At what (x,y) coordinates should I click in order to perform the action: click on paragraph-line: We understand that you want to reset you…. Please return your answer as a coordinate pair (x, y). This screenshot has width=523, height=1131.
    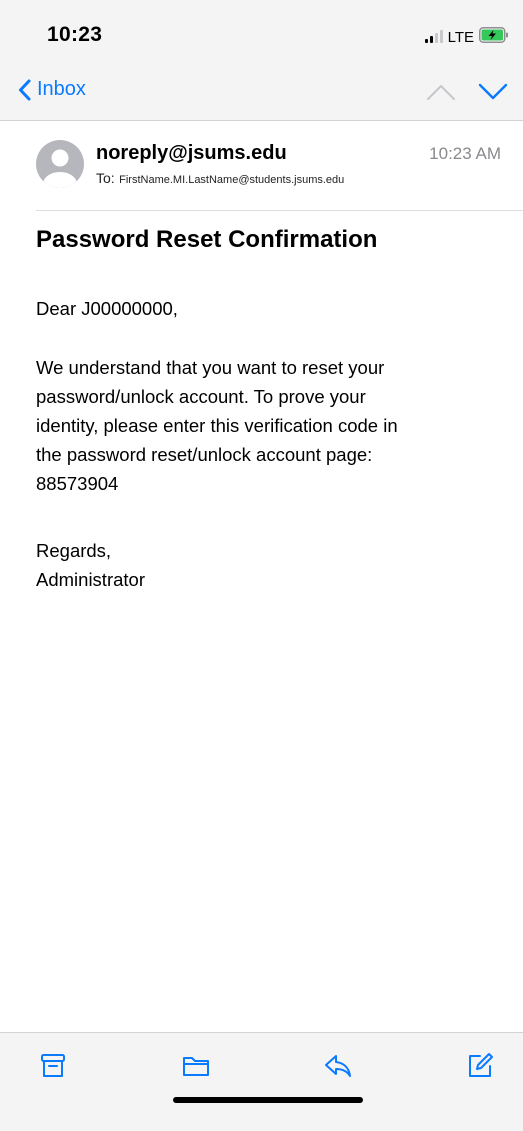
    Looking at the image, I should click on (210, 367).